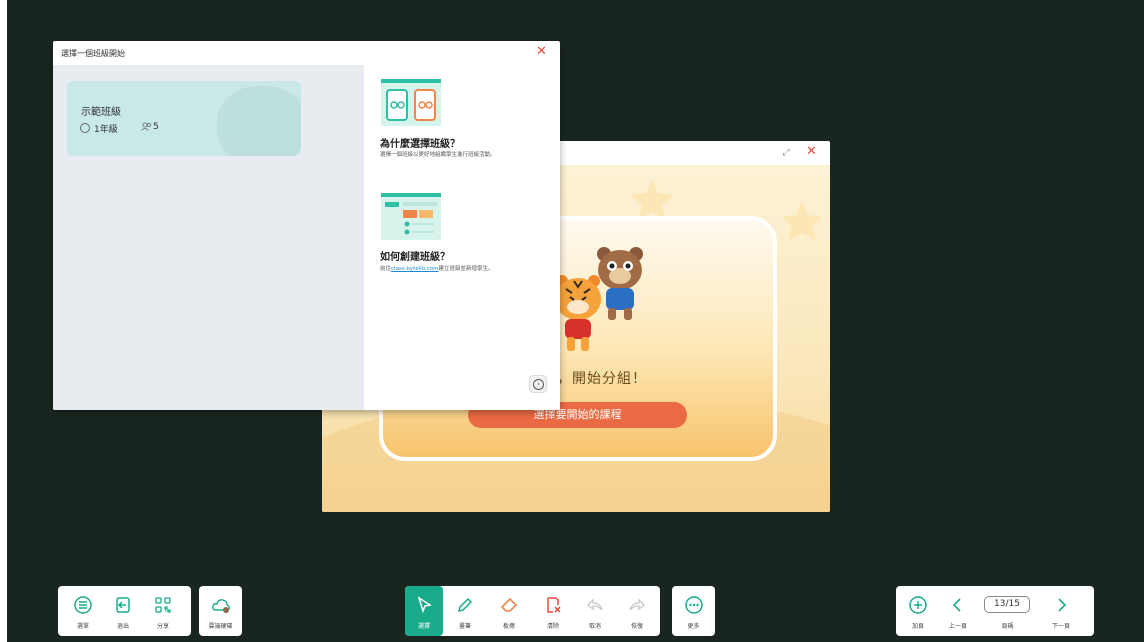  Describe the element at coordinates (552, 626) in the screenshot. I see `clear-label: 清除` at that location.